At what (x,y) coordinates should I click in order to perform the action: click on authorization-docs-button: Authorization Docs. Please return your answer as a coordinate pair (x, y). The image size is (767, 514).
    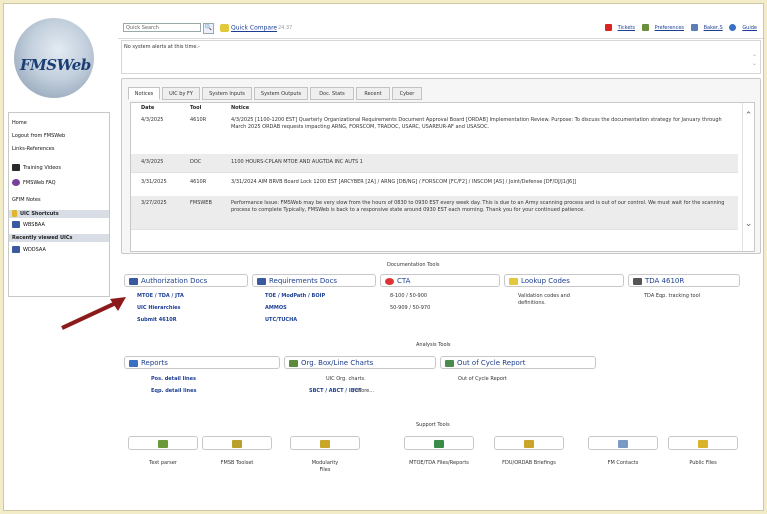
    Looking at the image, I should click on (186, 280).